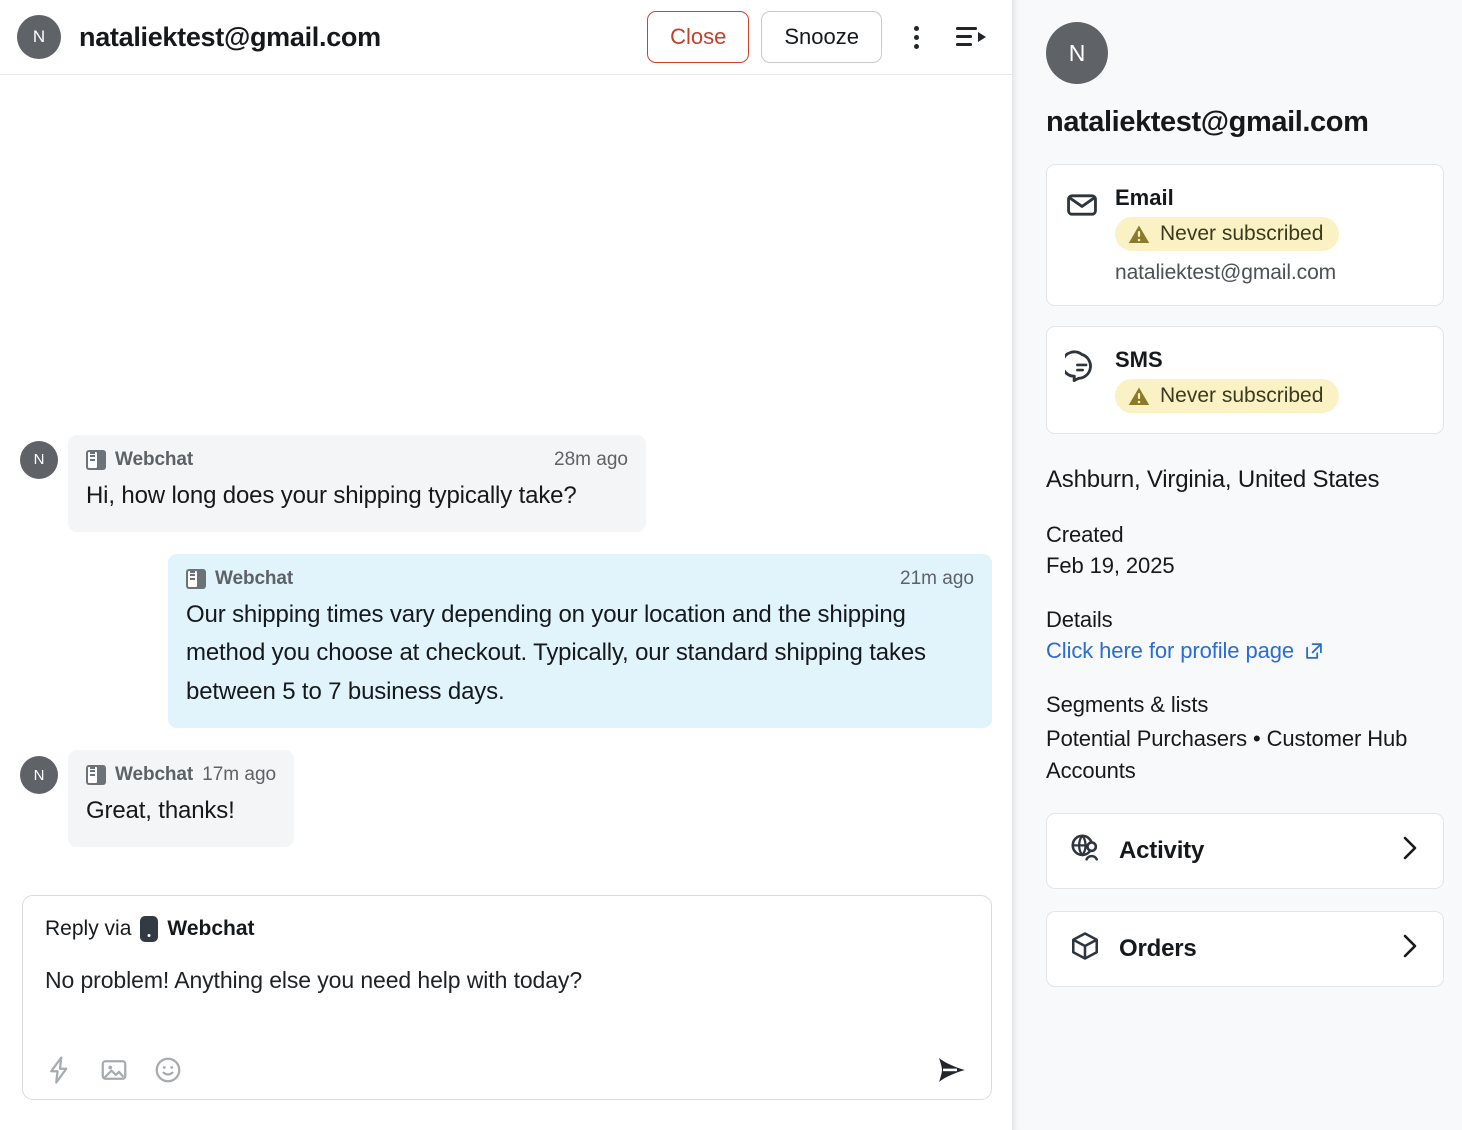 The image size is (1462, 1130). What do you see at coordinates (114, 1070) in the screenshot?
I see `image-icon` at bounding box center [114, 1070].